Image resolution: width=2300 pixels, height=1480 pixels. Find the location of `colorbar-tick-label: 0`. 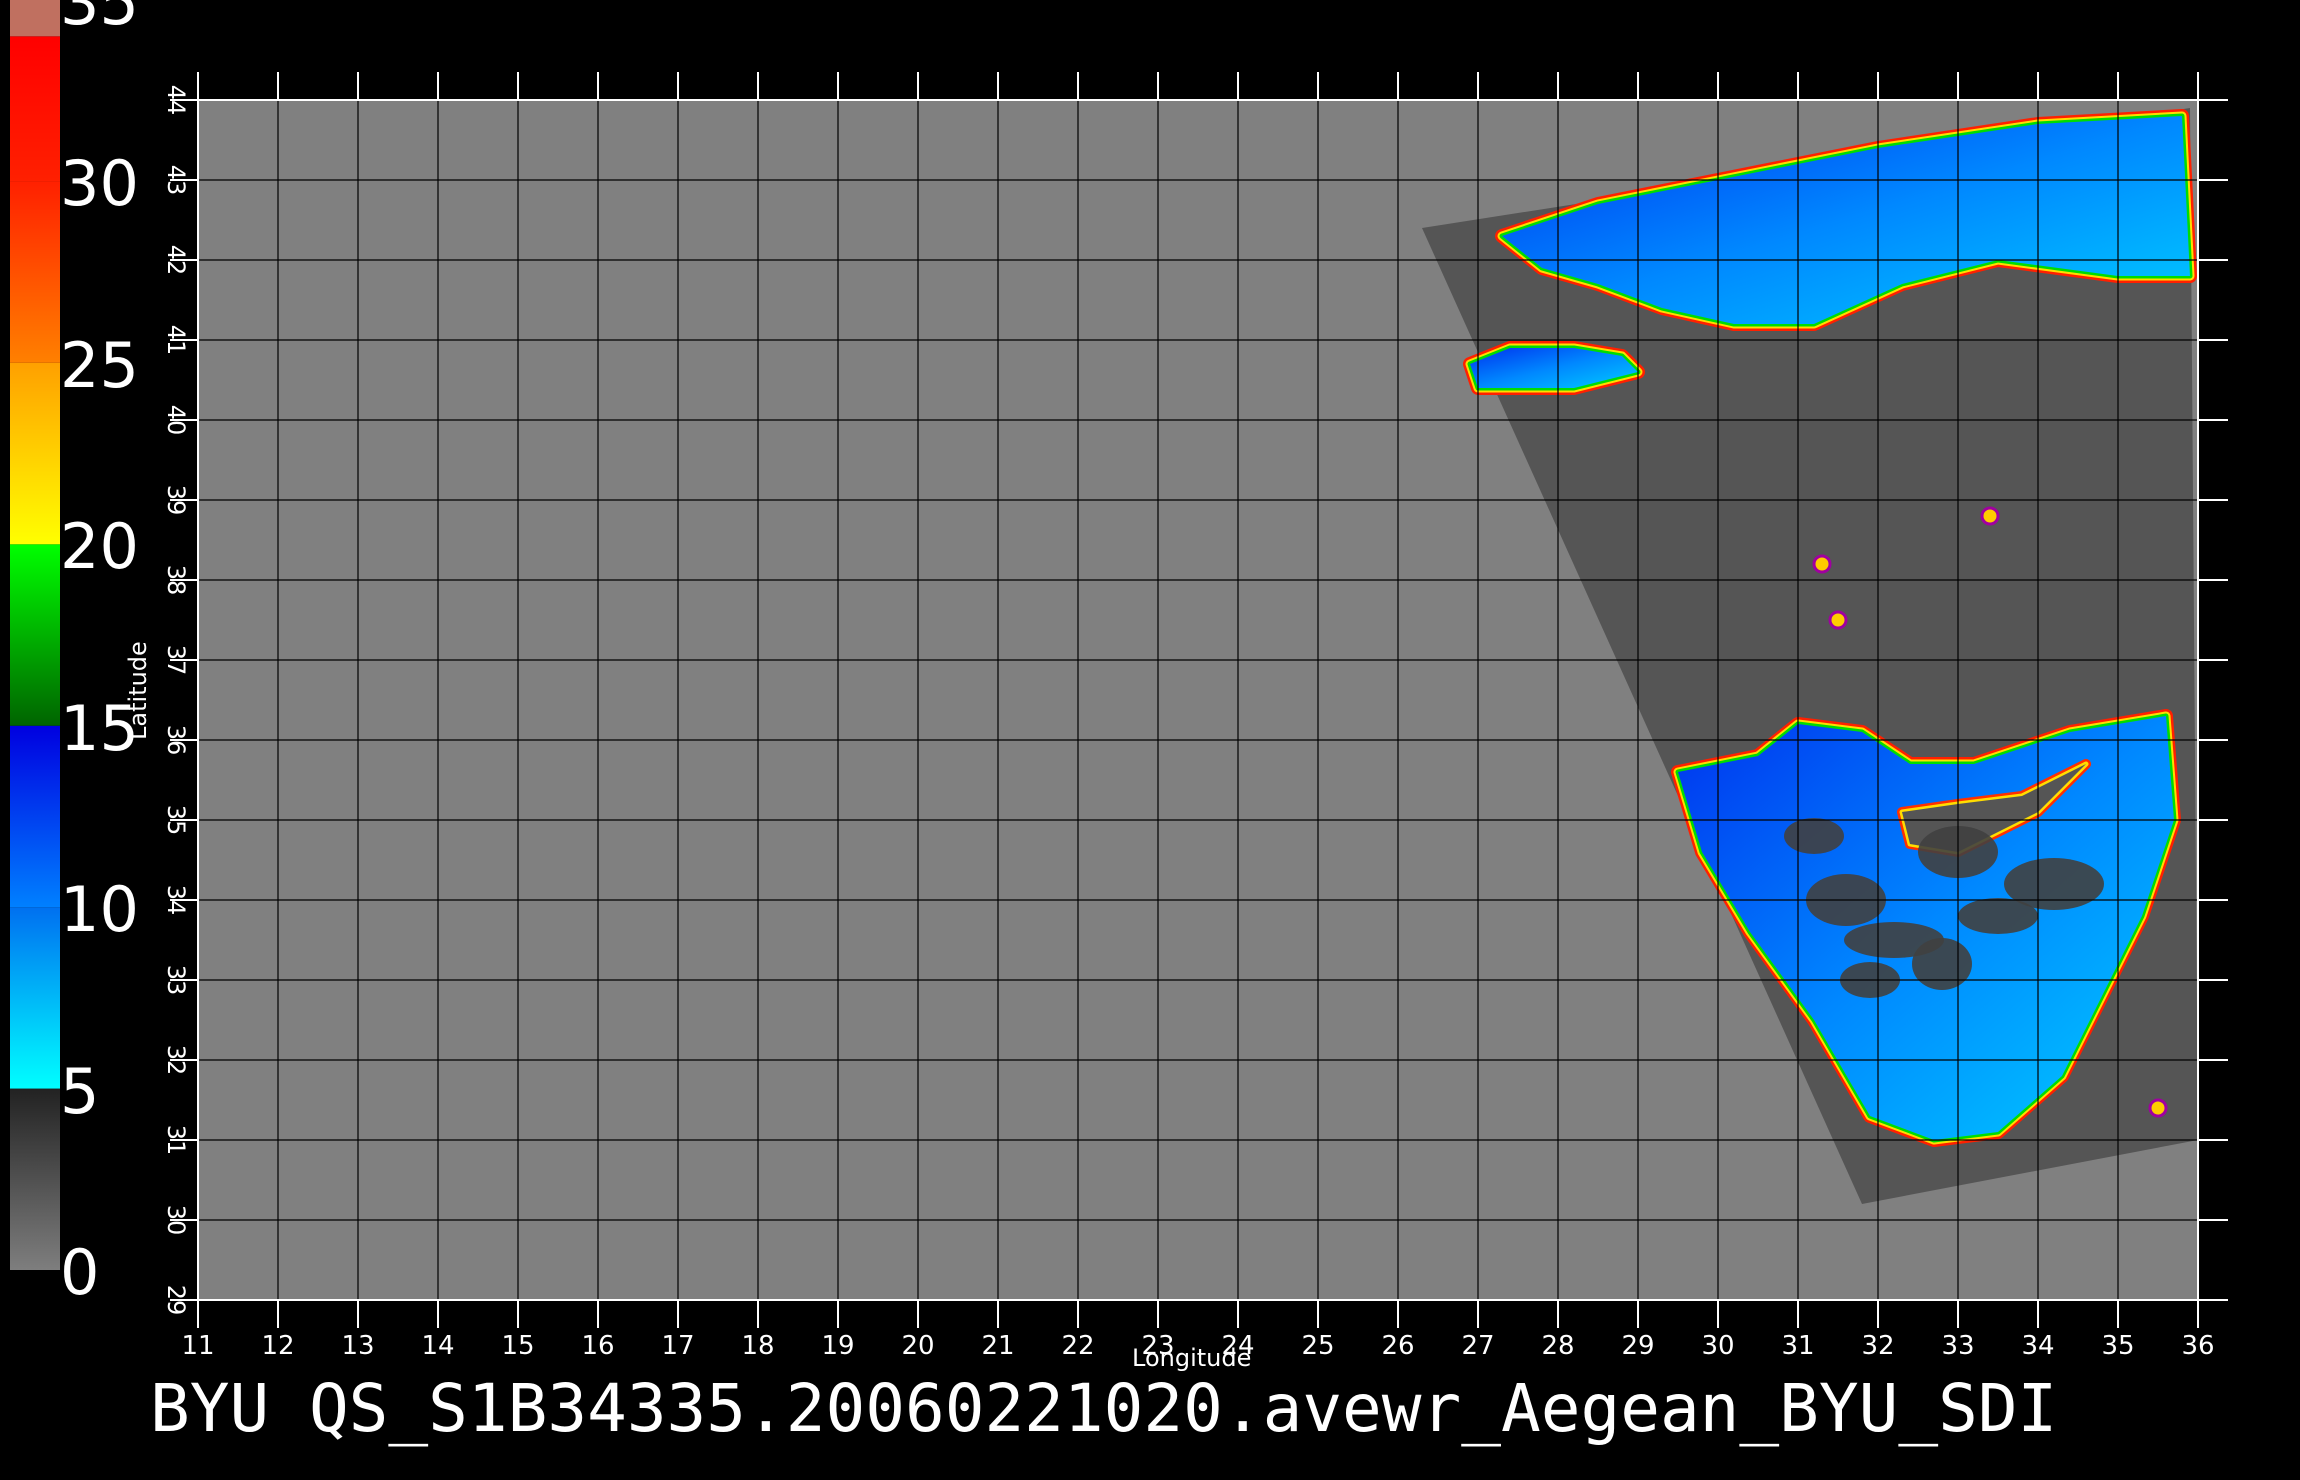

colorbar-tick-label: 0 is located at coordinates (80, 1272).